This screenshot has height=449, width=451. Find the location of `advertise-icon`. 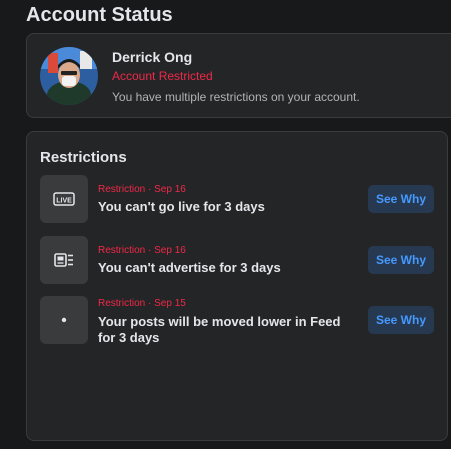

advertise-icon is located at coordinates (64, 260).